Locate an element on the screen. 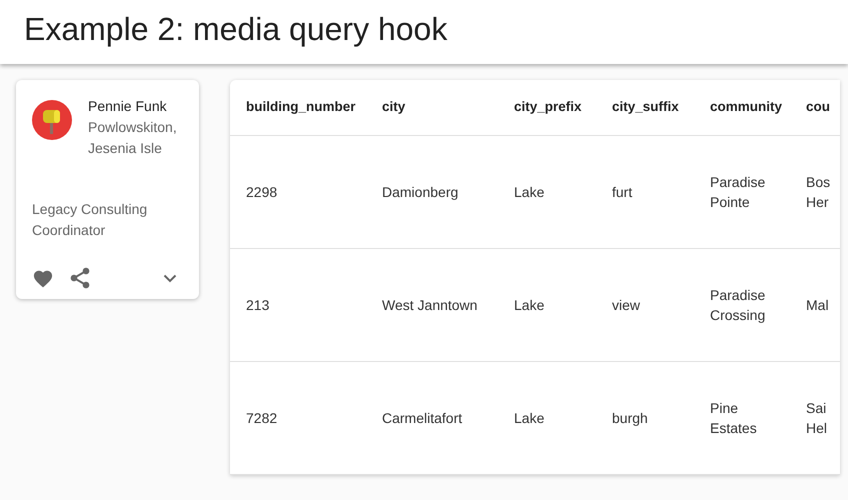 The width and height of the screenshot is (848, 500). table-cell: Carmelitafort is located at coordinates (422, 418).